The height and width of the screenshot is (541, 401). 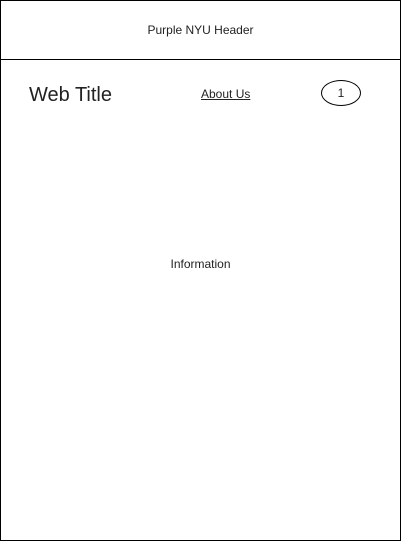 I want to click on about-us-link: About Us, so click(x=225, y=94).